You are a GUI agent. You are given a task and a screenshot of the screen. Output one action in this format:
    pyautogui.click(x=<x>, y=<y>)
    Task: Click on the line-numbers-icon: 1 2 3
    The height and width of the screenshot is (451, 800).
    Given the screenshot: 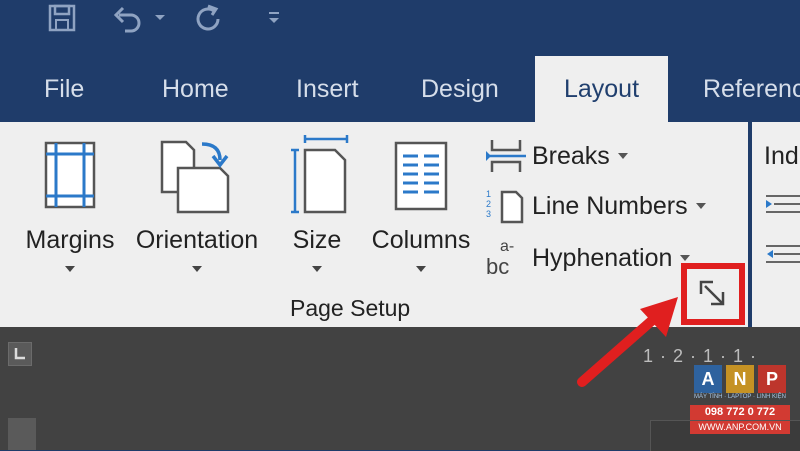 What is the action you would take?
    pyautogui.click(x=505, y=206)
    